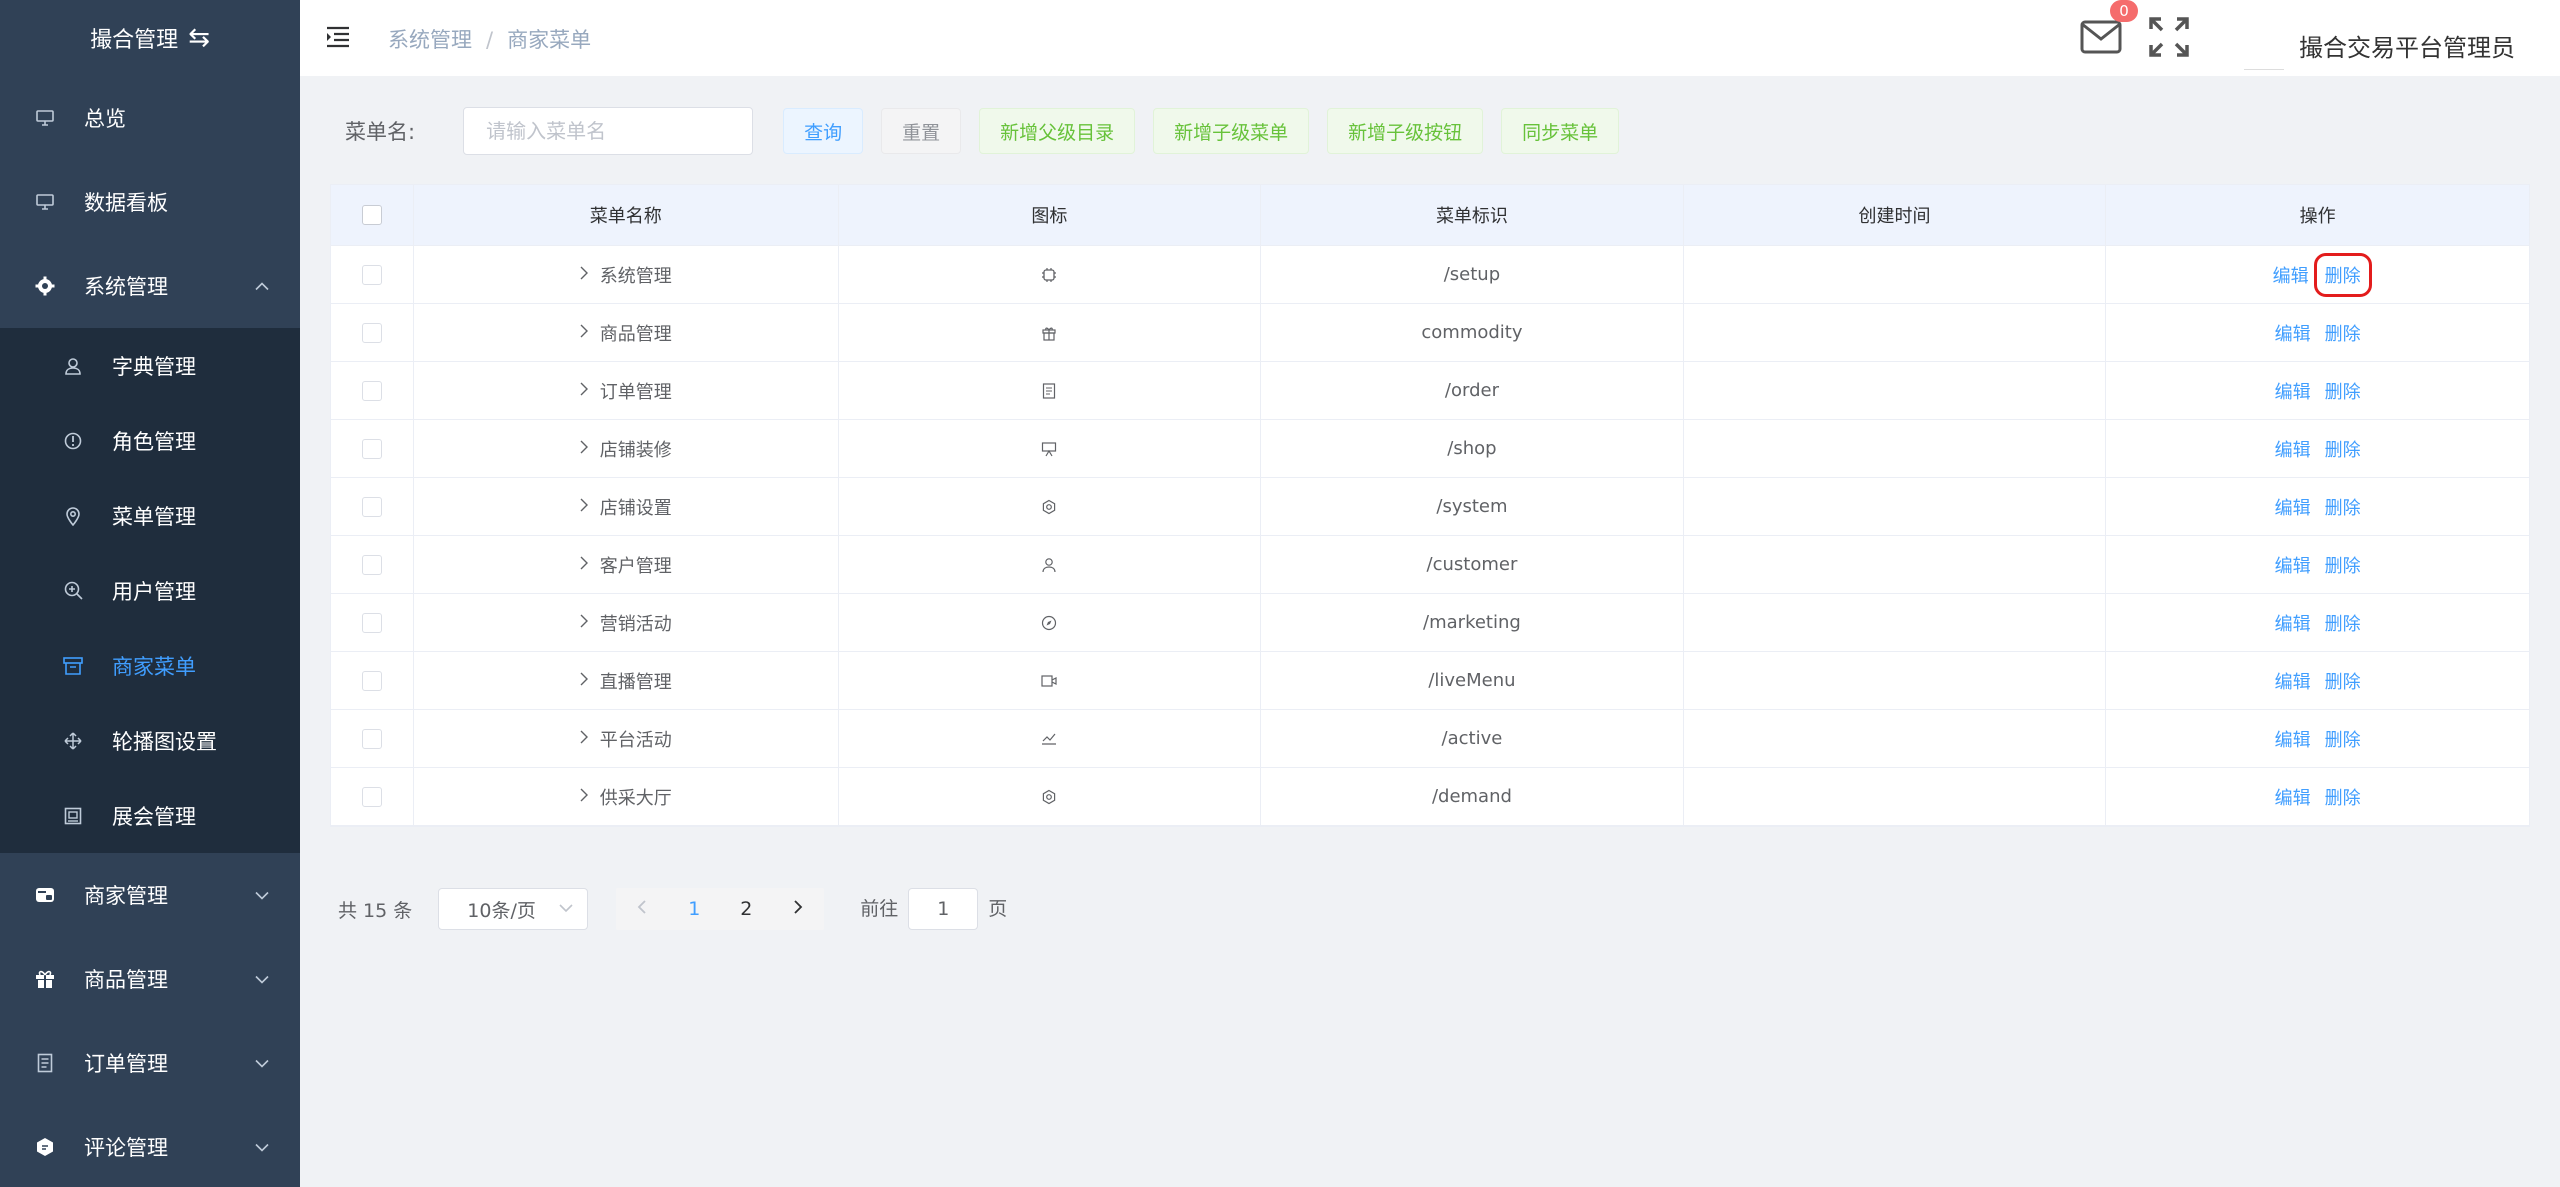 This screenshot has height=1187, width=2560. What do you see at coordinates (126, 980) in the screenshot?
I see `sidebar-item-label: 商品管理` at bounding box center [126, 980].